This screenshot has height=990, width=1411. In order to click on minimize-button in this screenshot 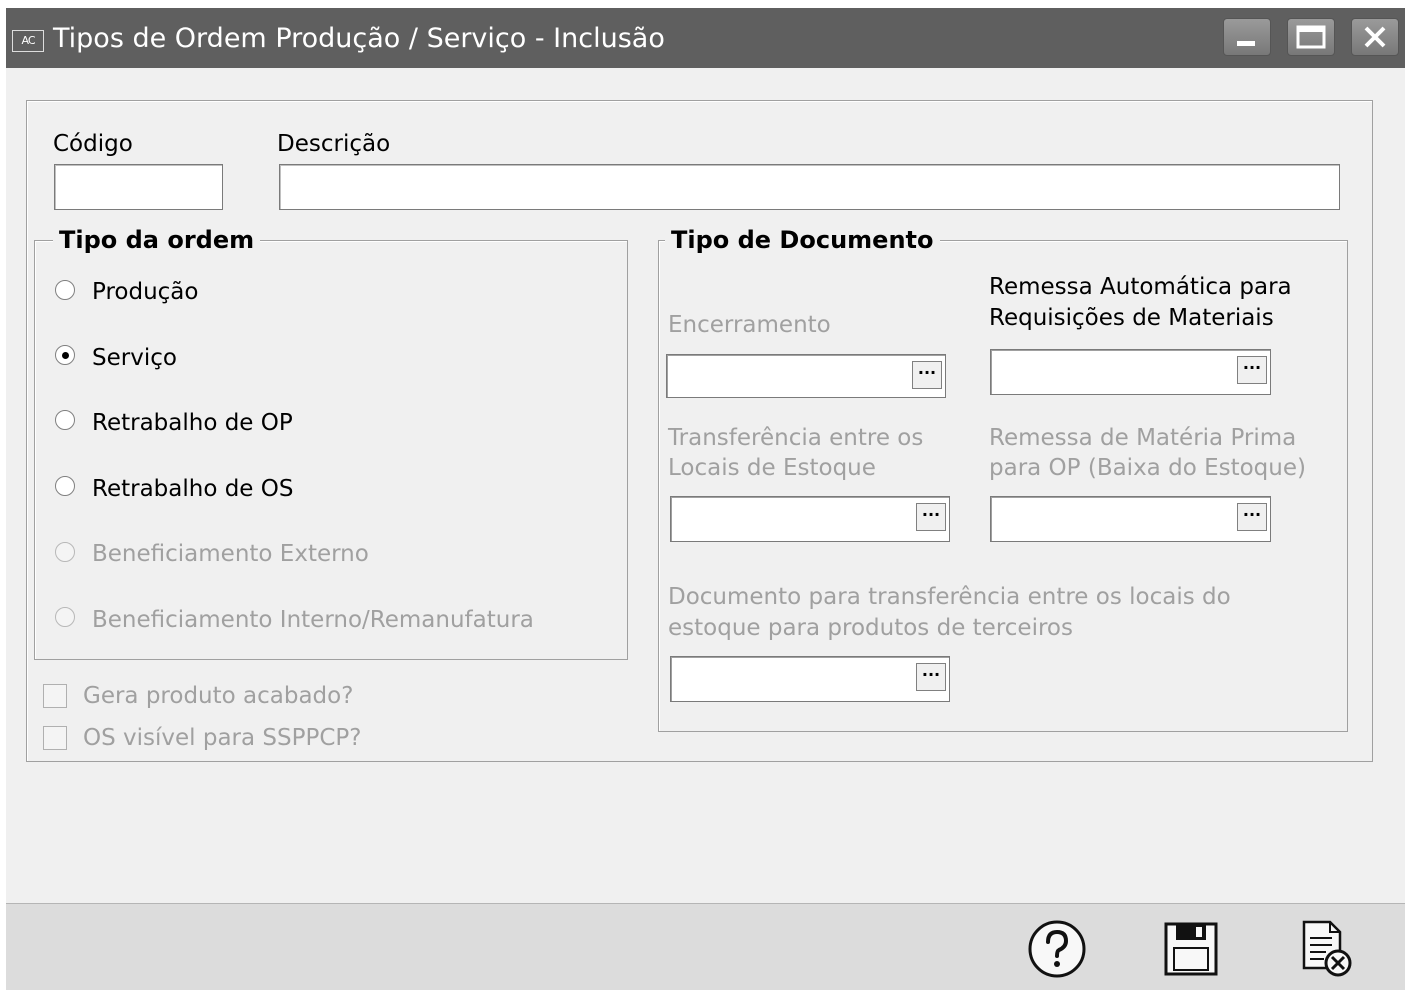, I will do `click(1247, 37)`.